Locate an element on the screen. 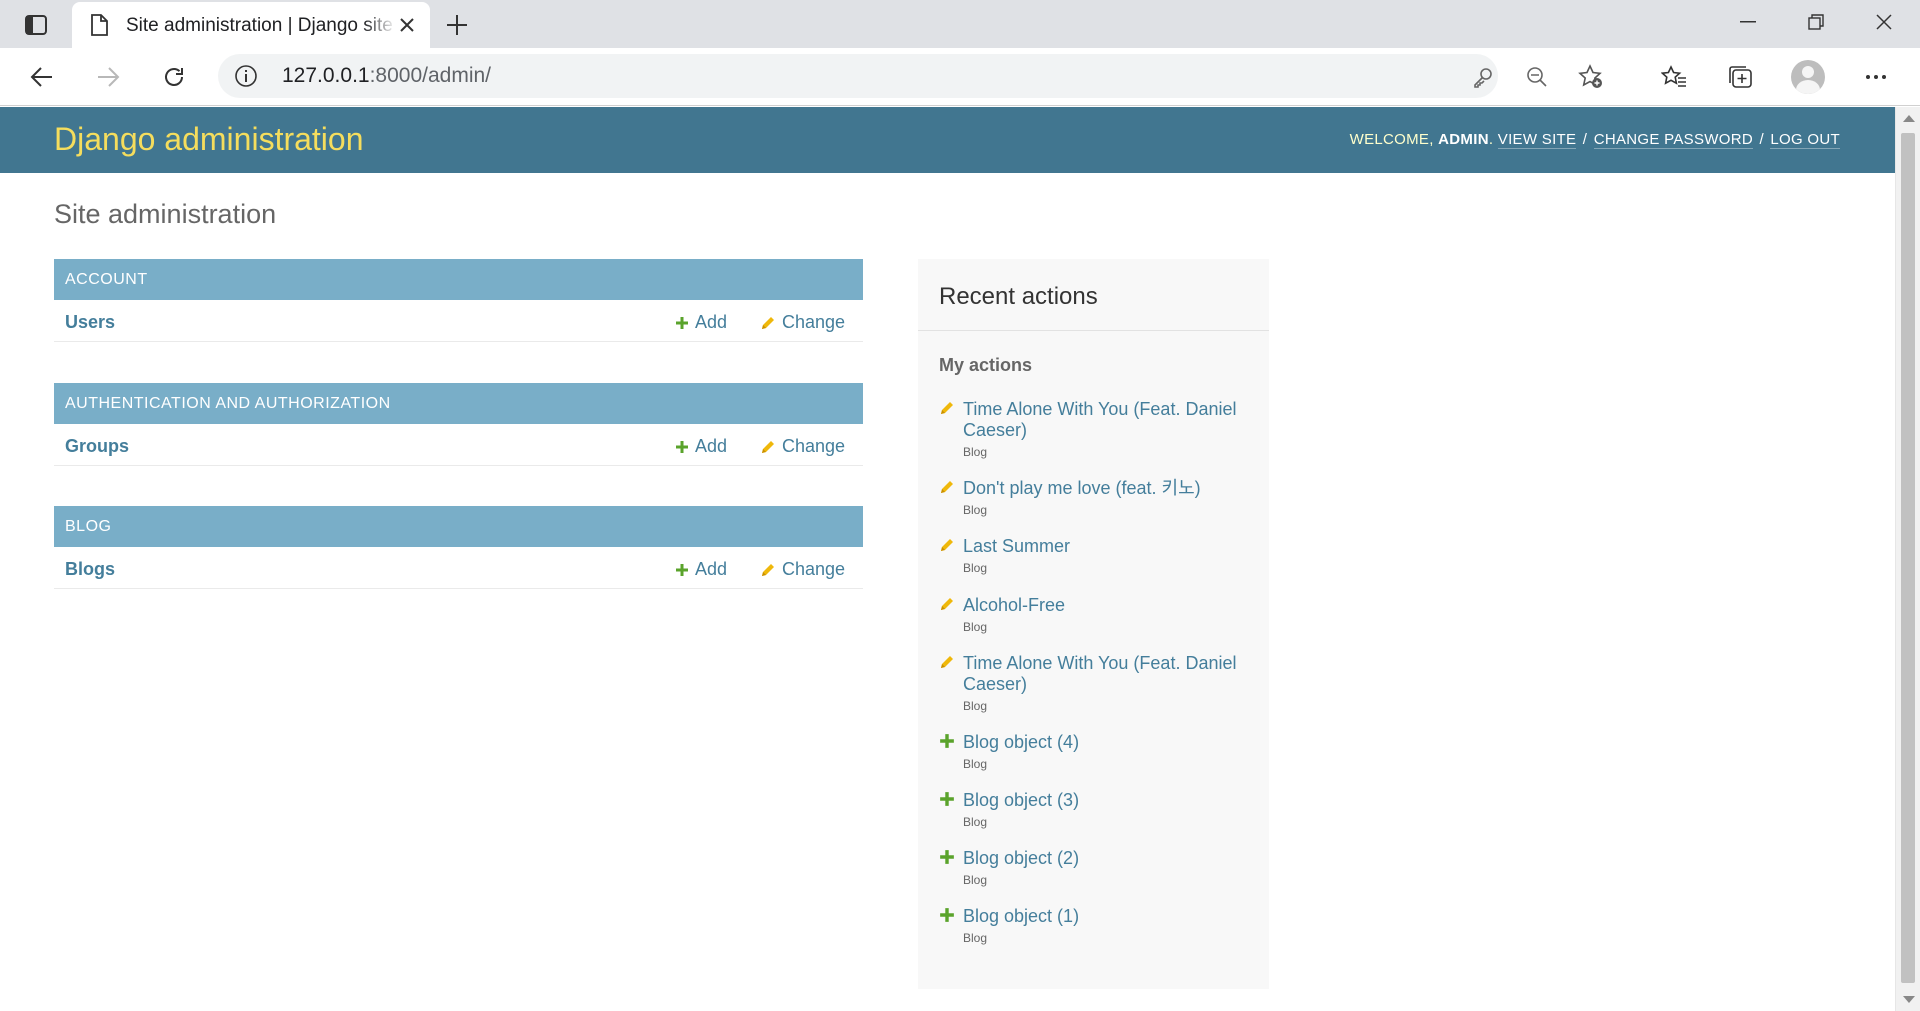 The width and height of the screenshot is (1920, 1011). favorites-icon is located at coordinates (1674, 77).